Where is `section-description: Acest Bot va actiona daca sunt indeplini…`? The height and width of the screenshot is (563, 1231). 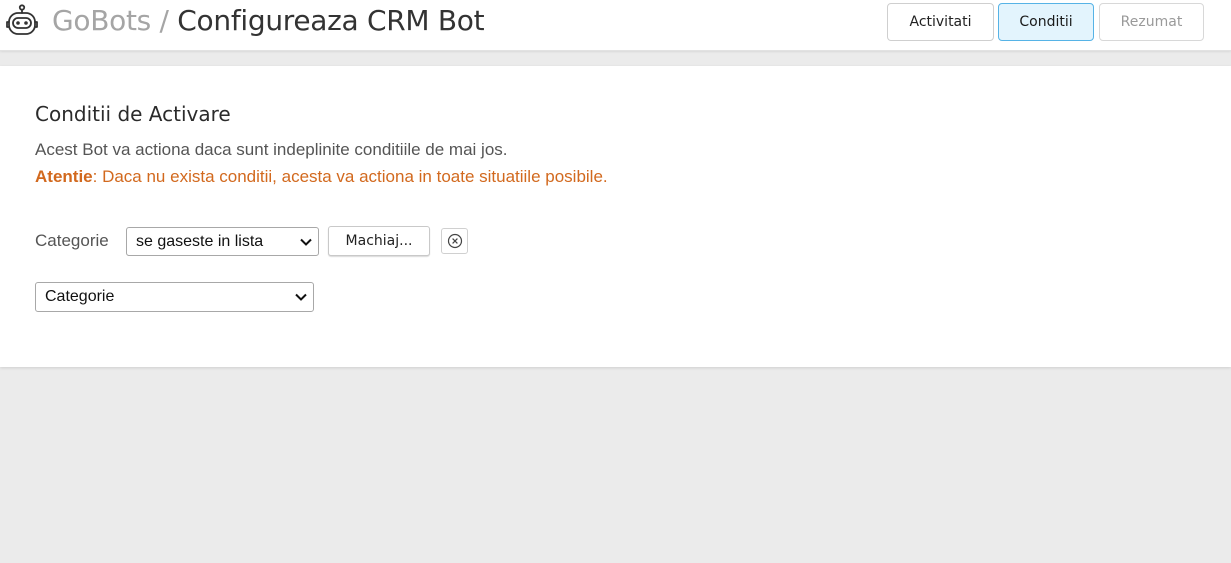
section-description: Acest Bot va actiona daca sunt indeplini… is located at coordinates (271, 149).